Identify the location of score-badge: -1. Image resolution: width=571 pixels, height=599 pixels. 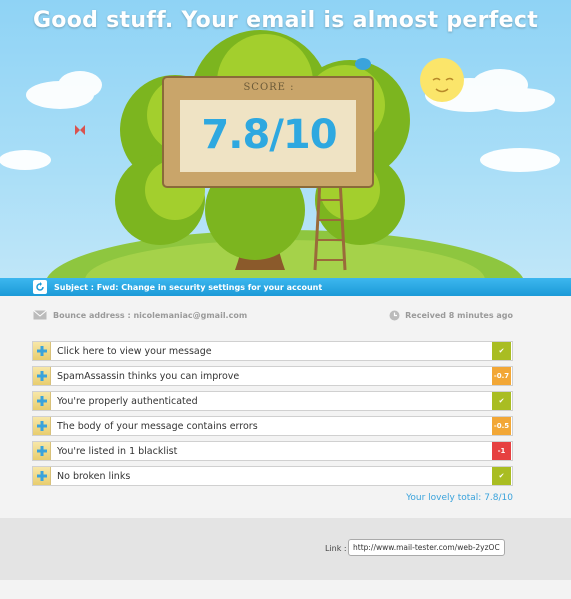
(501, 451).